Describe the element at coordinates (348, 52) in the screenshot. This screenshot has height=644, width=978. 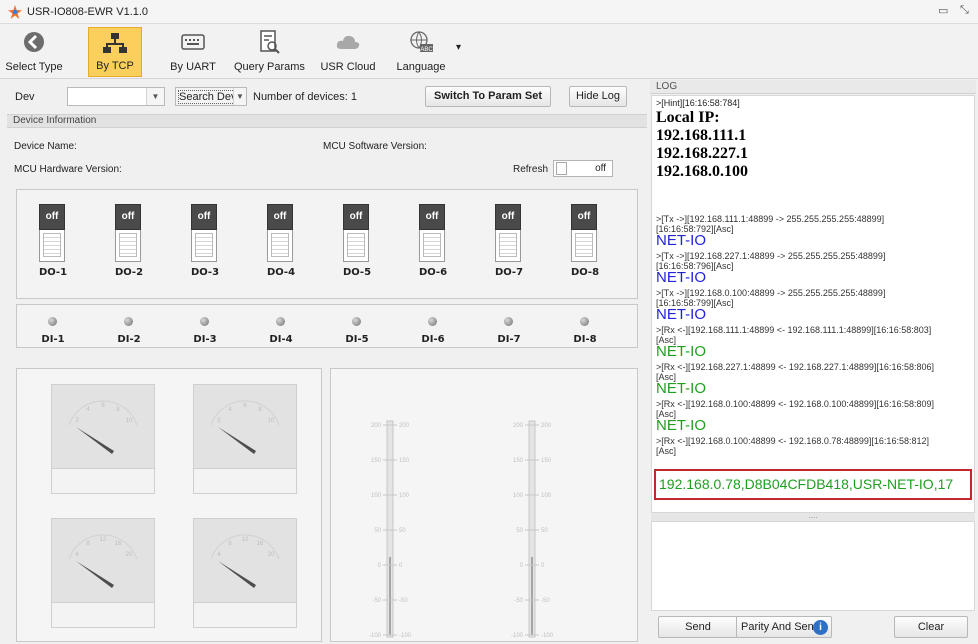
I see `toolbar-usr-cloud: USR Cloud` at that location.